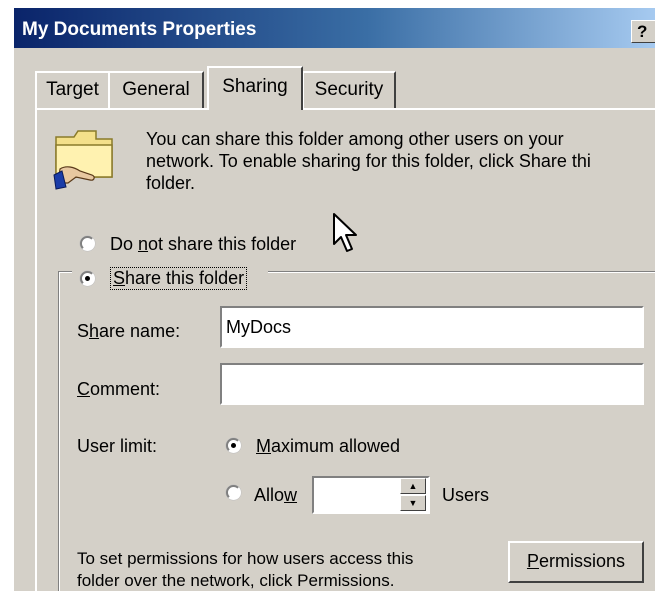 The image size is (655, 591). I want to click on tab-panel-border-left, so click(36, 349).